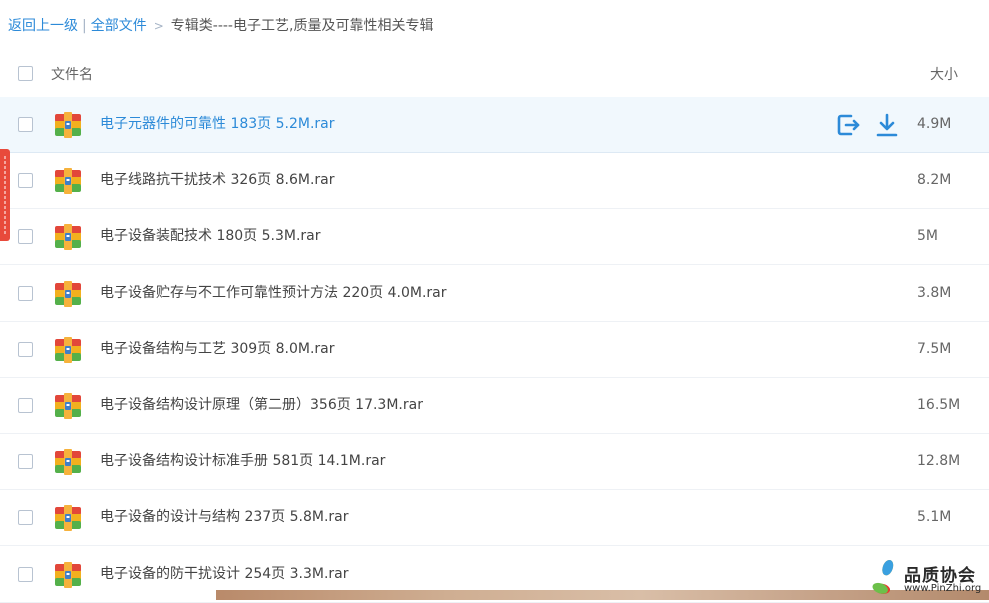 The image size is (989, 603). I want to click on file-row: 电子设备结构与工艺 309页 8.0M.rar 7.5M, so click(494, 350).